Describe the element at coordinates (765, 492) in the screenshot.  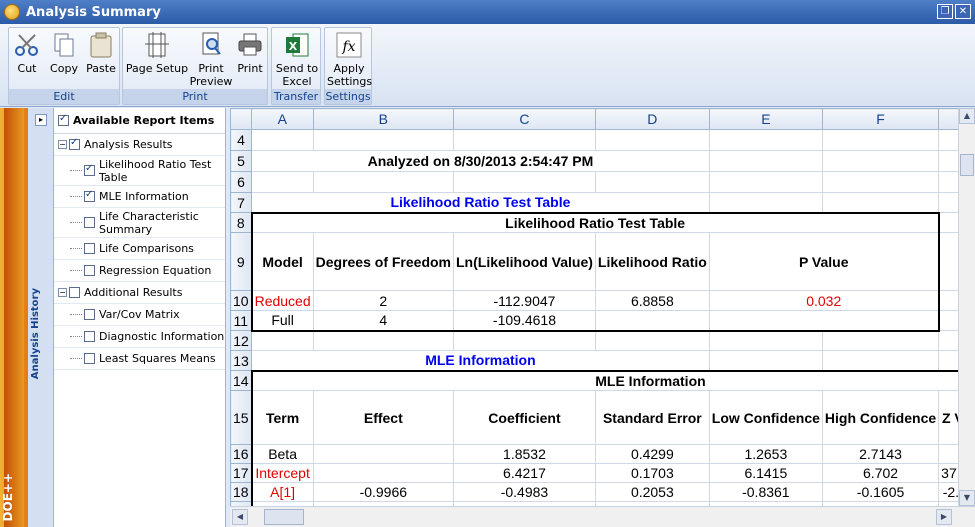
I see `cell: -0.8361` at that location.